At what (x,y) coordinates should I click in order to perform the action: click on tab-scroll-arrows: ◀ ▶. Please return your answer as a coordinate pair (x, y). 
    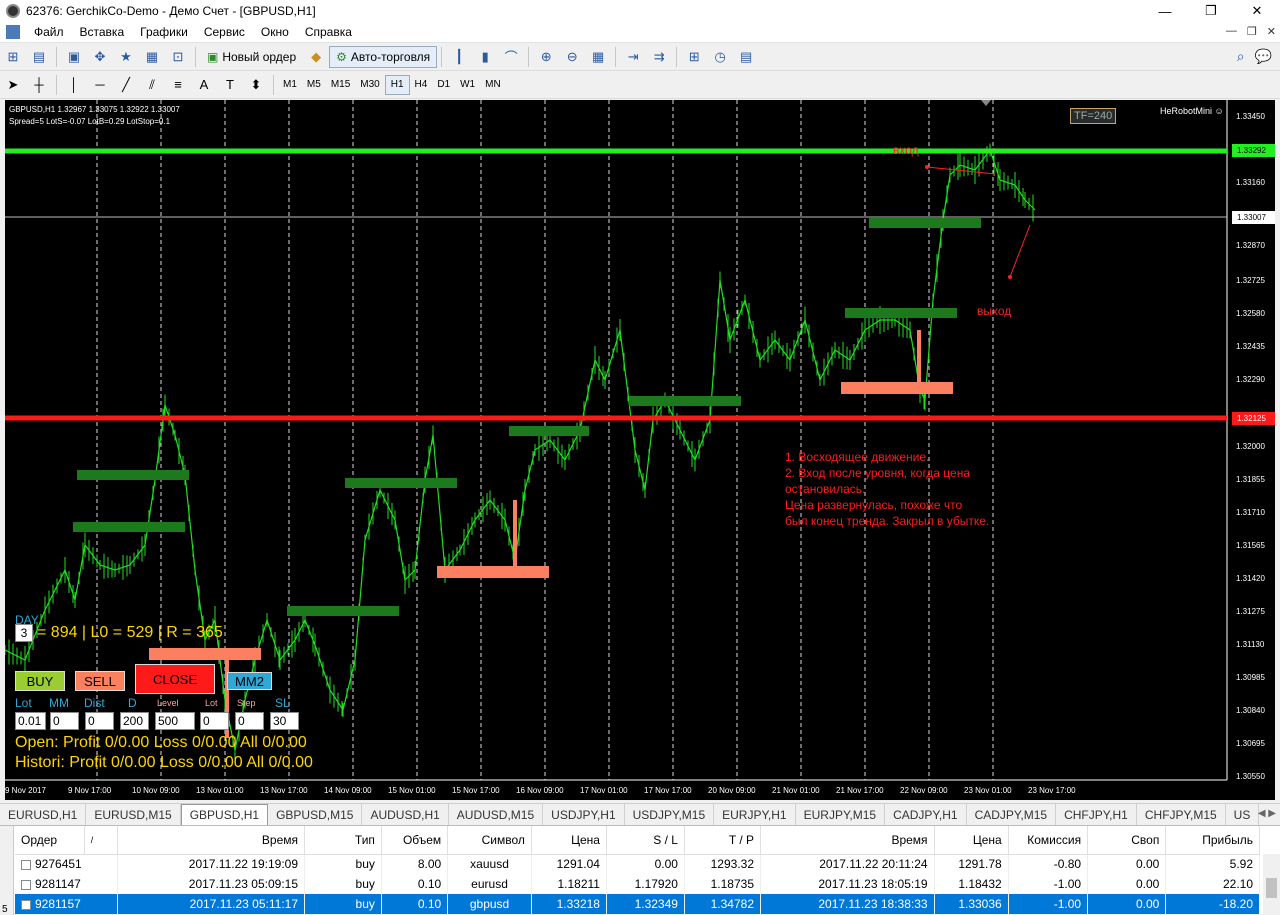
    Looking at the image, I should click on (1267, 813).